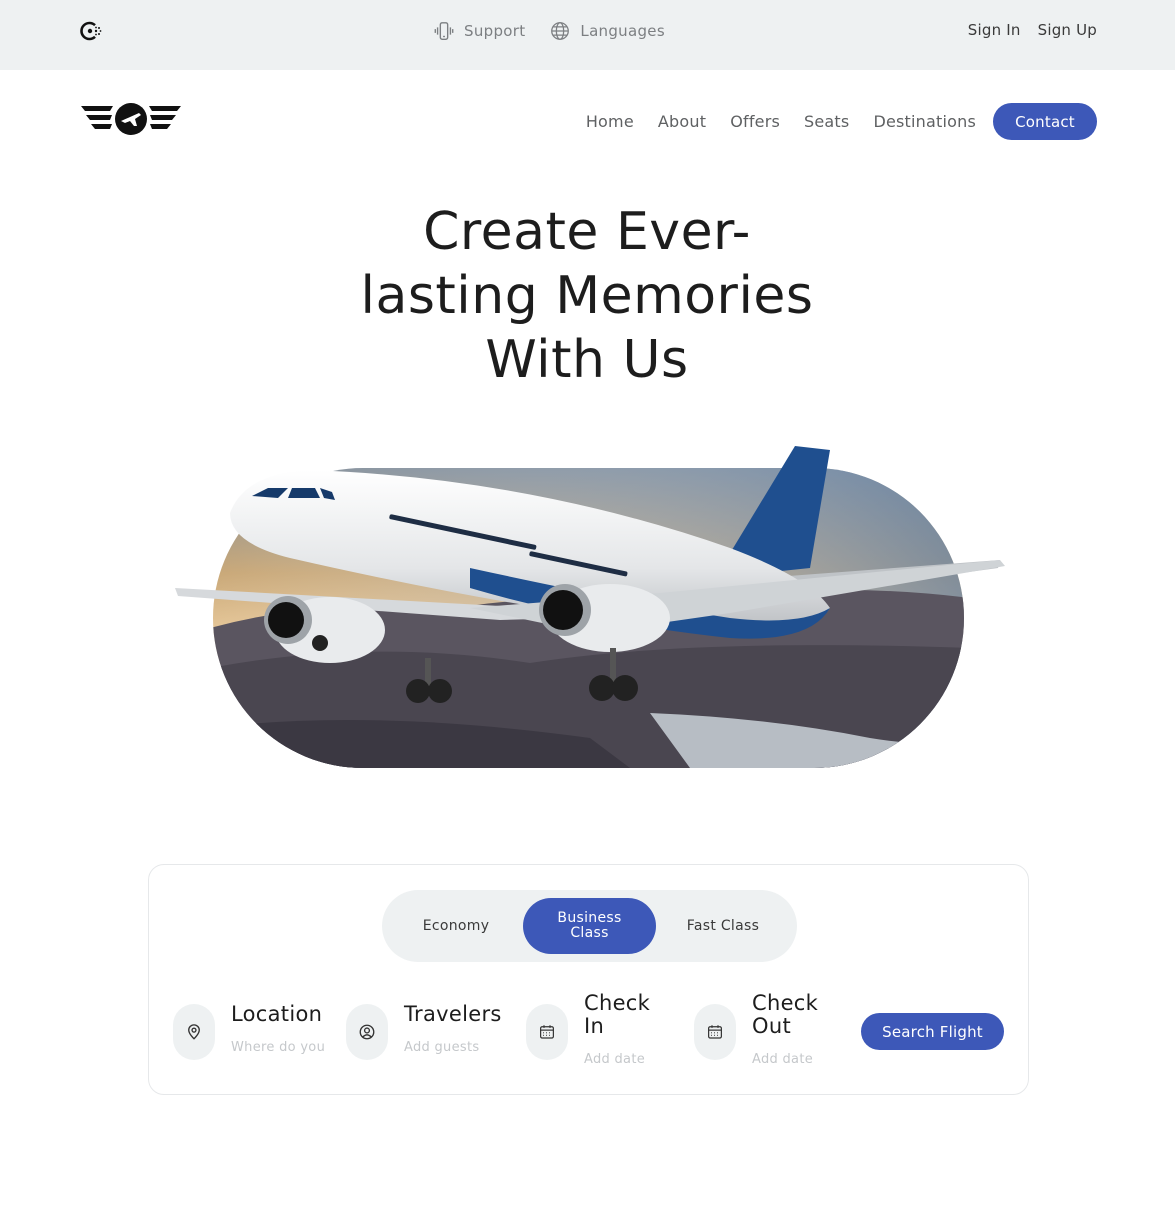 The height and width of the screenshot is (1226, 1175). I want to click on tab-economy: Economy, so click(456, 926).